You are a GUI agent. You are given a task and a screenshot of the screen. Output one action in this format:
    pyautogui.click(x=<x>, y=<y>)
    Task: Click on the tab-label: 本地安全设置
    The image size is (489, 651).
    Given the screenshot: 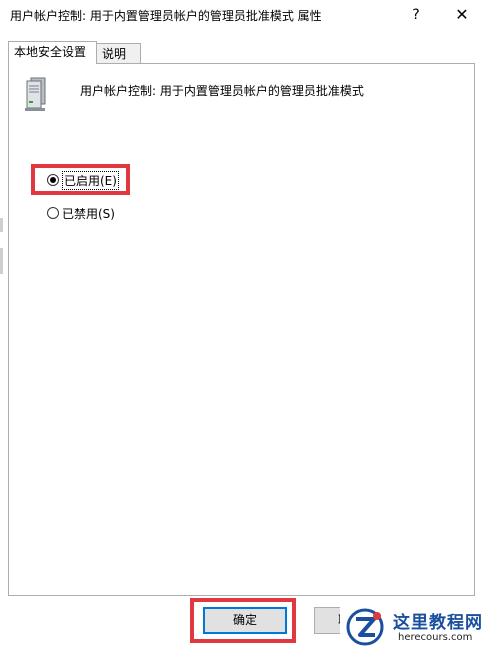 What is the action you would take?
    pyautogui.click(x=50, y=52)
    